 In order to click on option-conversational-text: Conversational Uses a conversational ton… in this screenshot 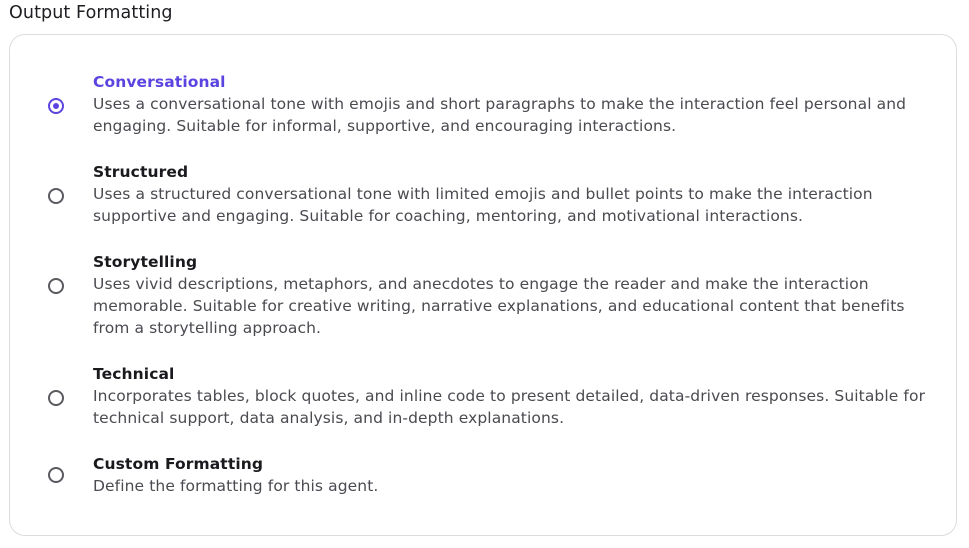, I will do `click(518, 104)`.